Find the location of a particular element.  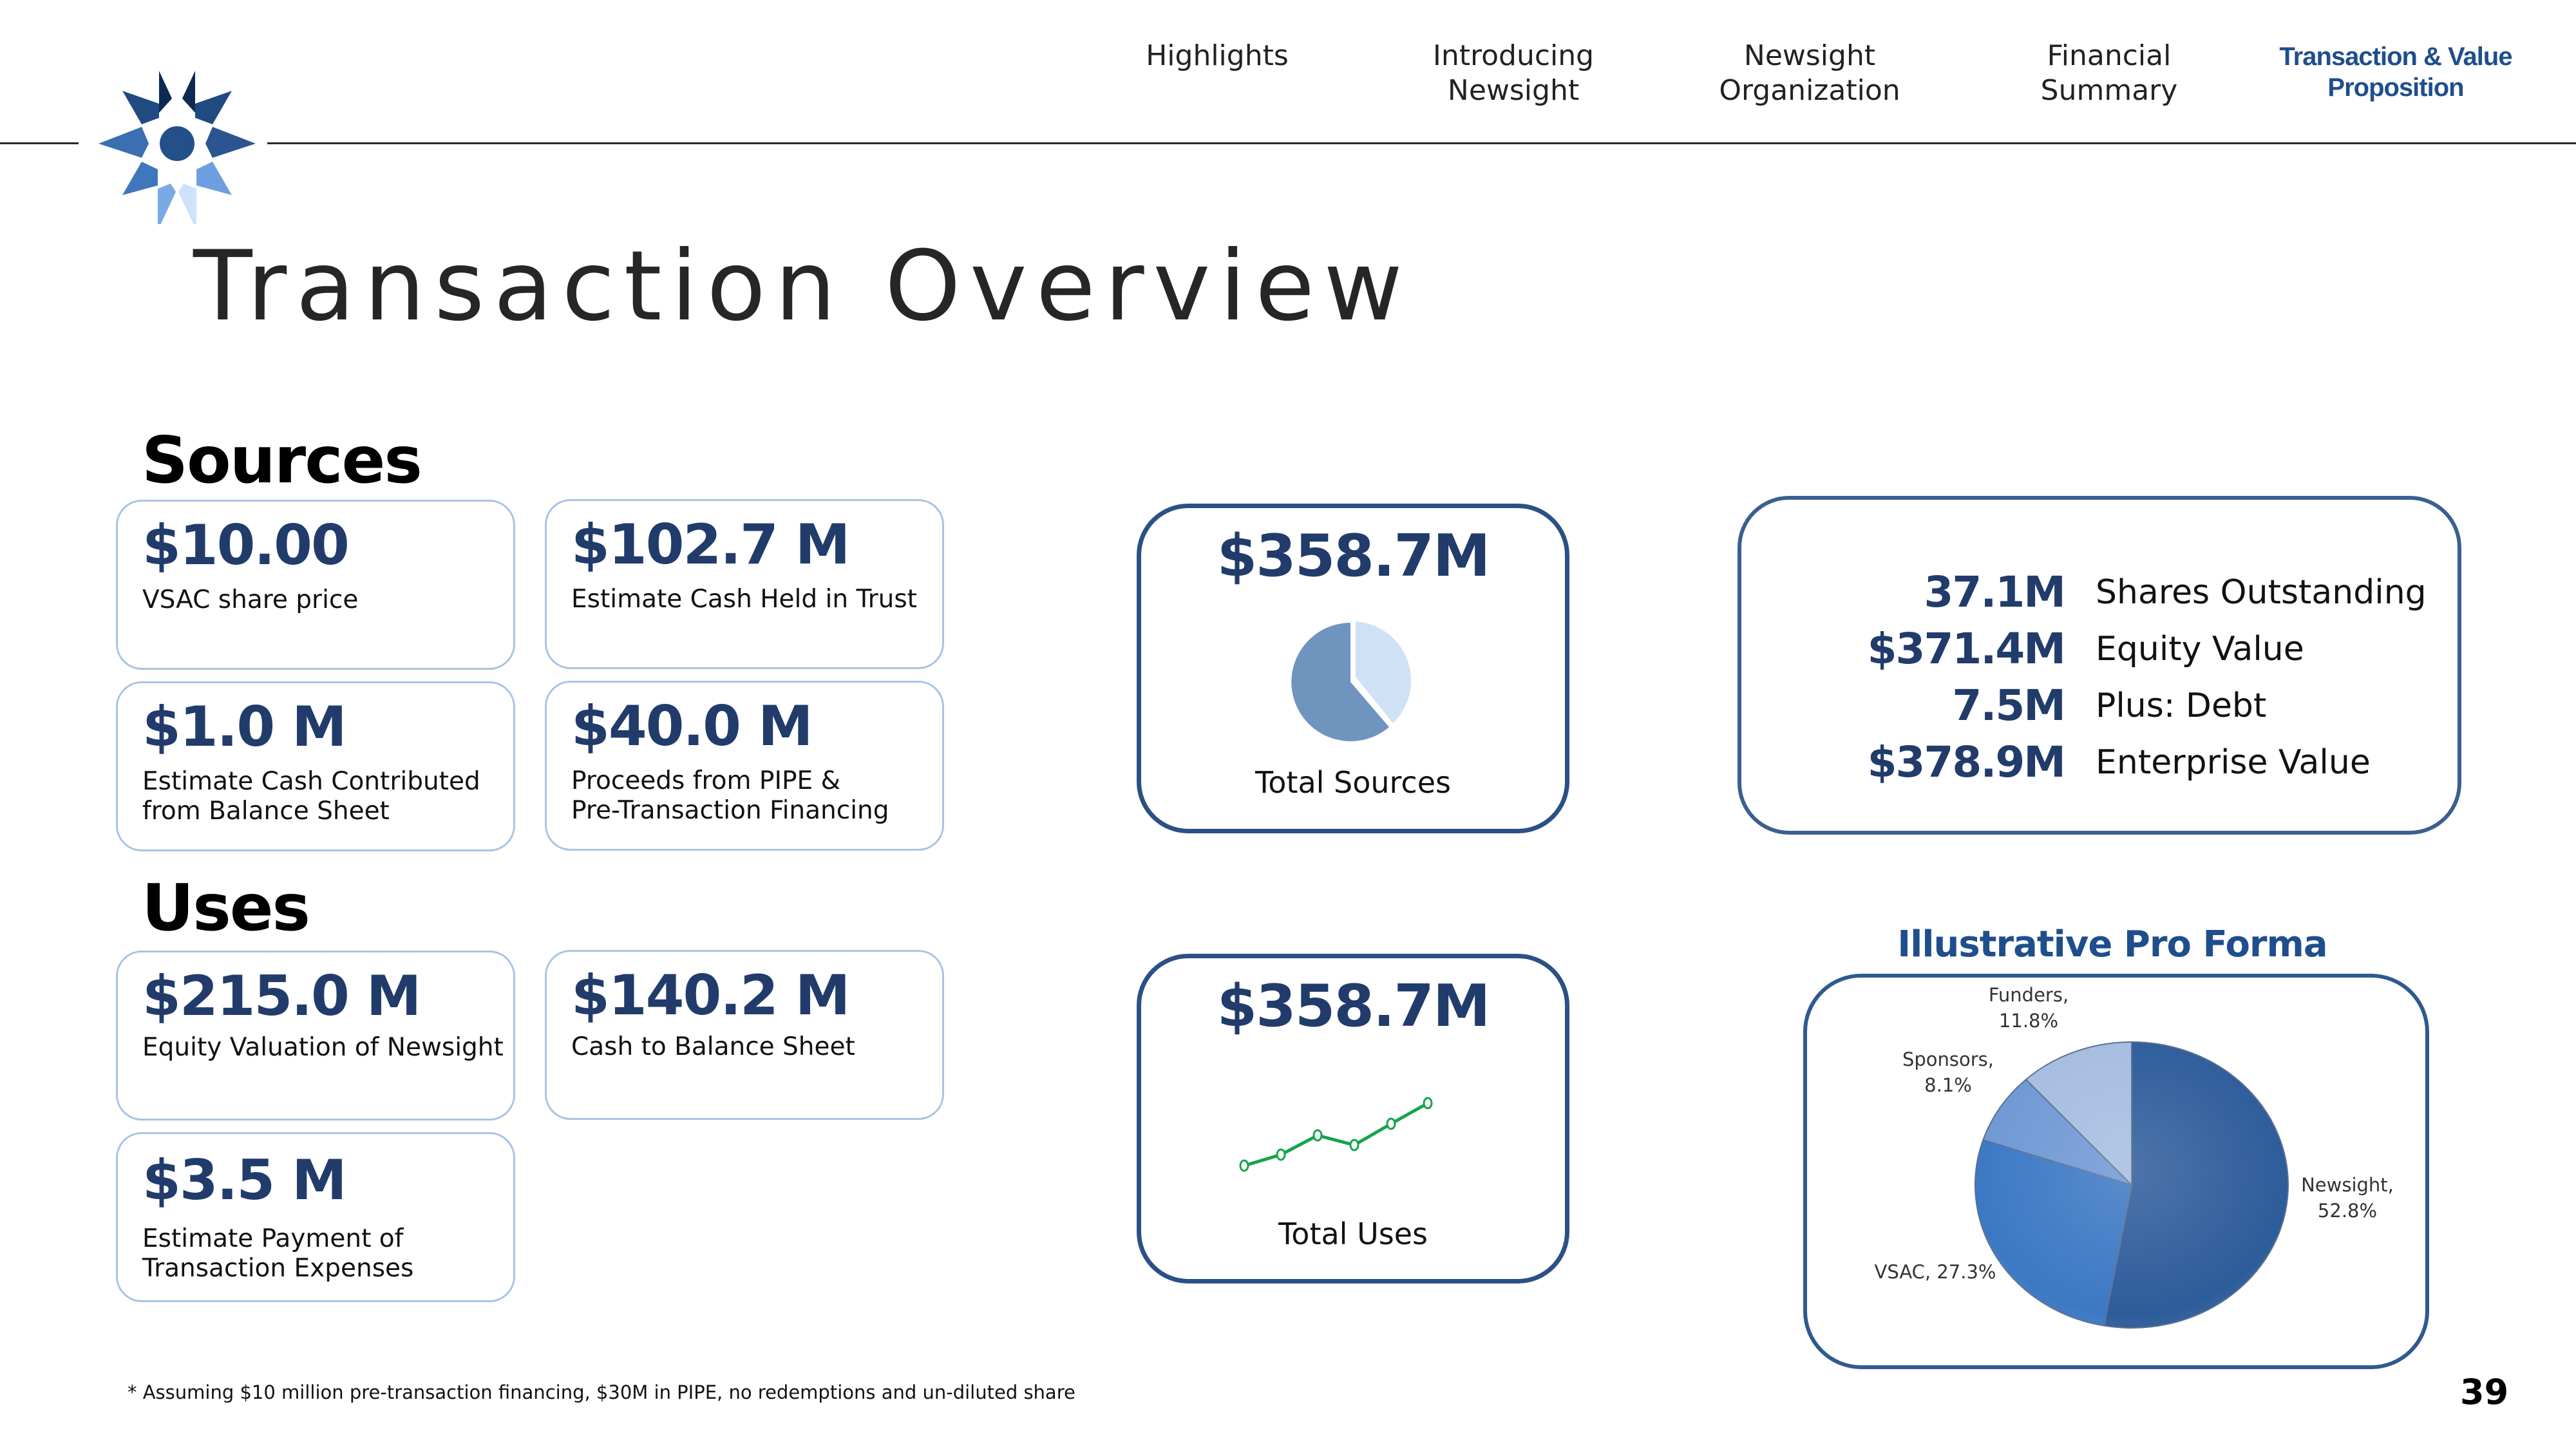

nav-tab-transaction-value-proposition: Transaction & Value Proposition is located at coordinates (2395, 72).